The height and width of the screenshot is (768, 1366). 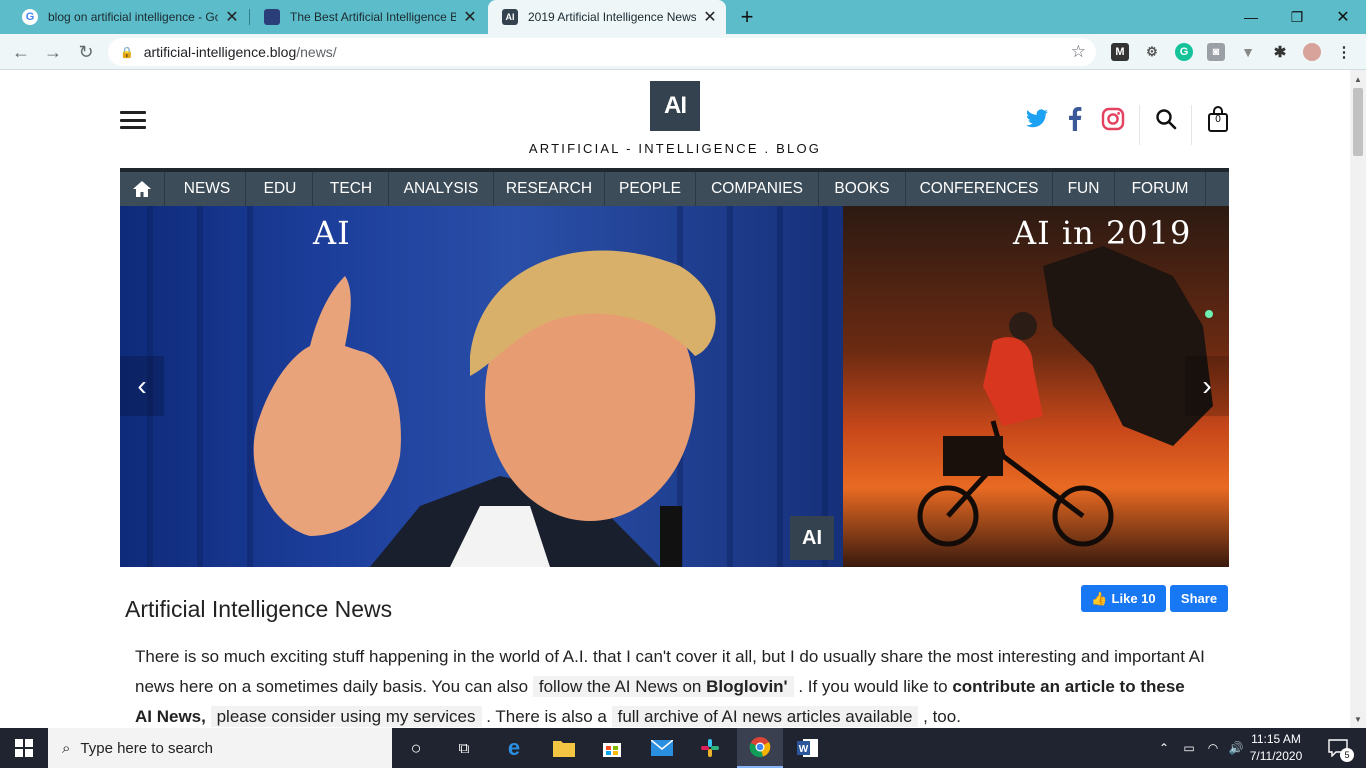 I want to click on chrome-icon, so click(x=760, y=748).